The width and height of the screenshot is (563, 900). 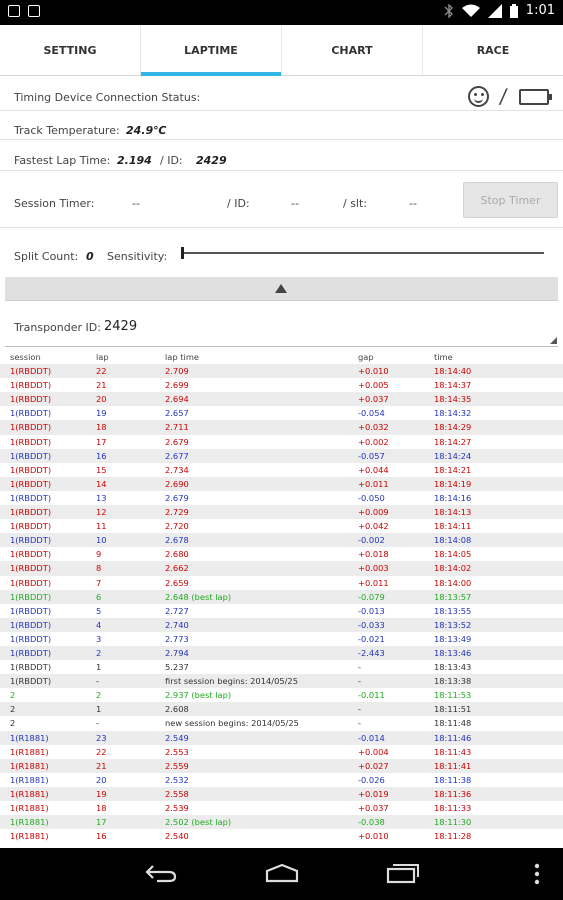 What do you see at coordinates (101, 836) in the screenshot?
I see `cell-lap: 16` at bounding box center [101, 836].